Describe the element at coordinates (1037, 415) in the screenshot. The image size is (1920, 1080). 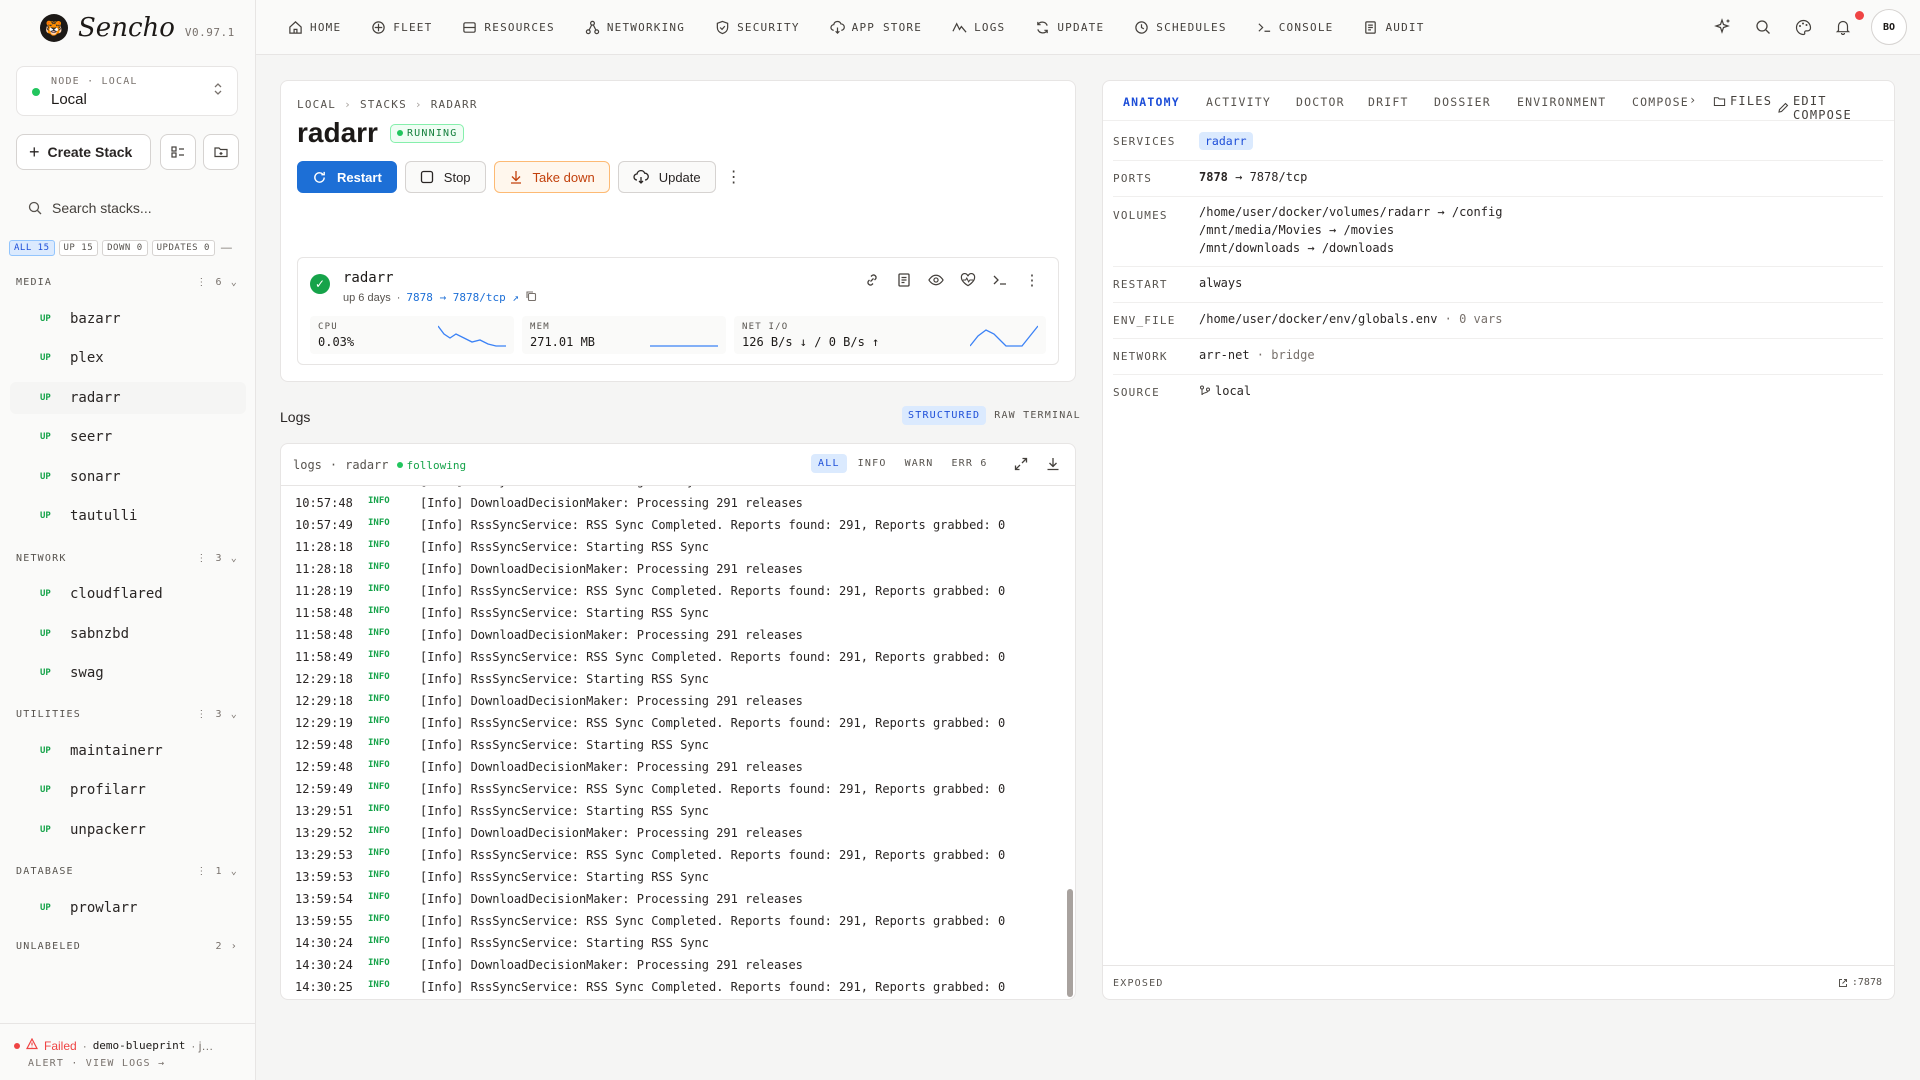
I see `mode-raw-terminal: RAW TERMINAL` at that location.